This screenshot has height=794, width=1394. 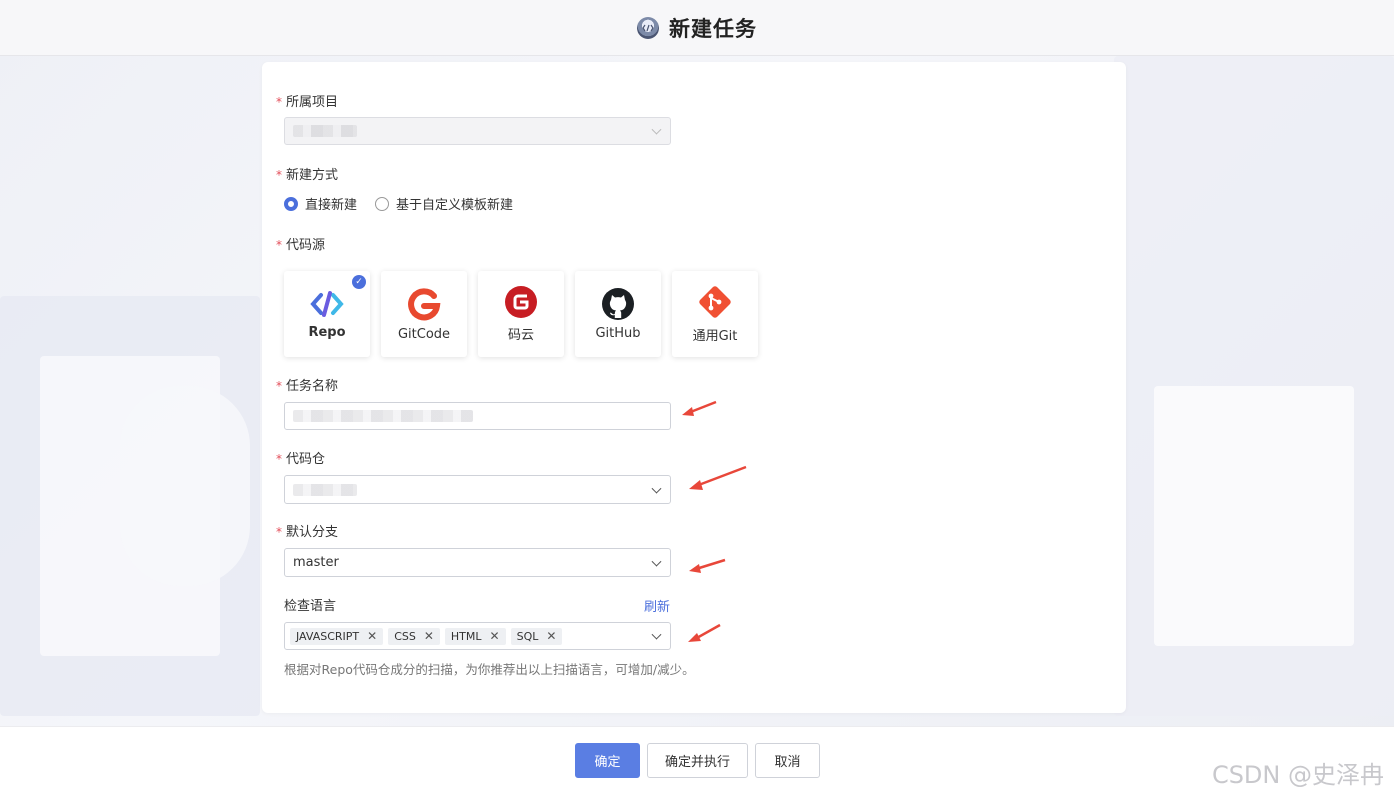 What do you see at coordinates (307, 102) in the screenshot?
I see `project-label: * 所属项目` at bounding box center [307, 102].